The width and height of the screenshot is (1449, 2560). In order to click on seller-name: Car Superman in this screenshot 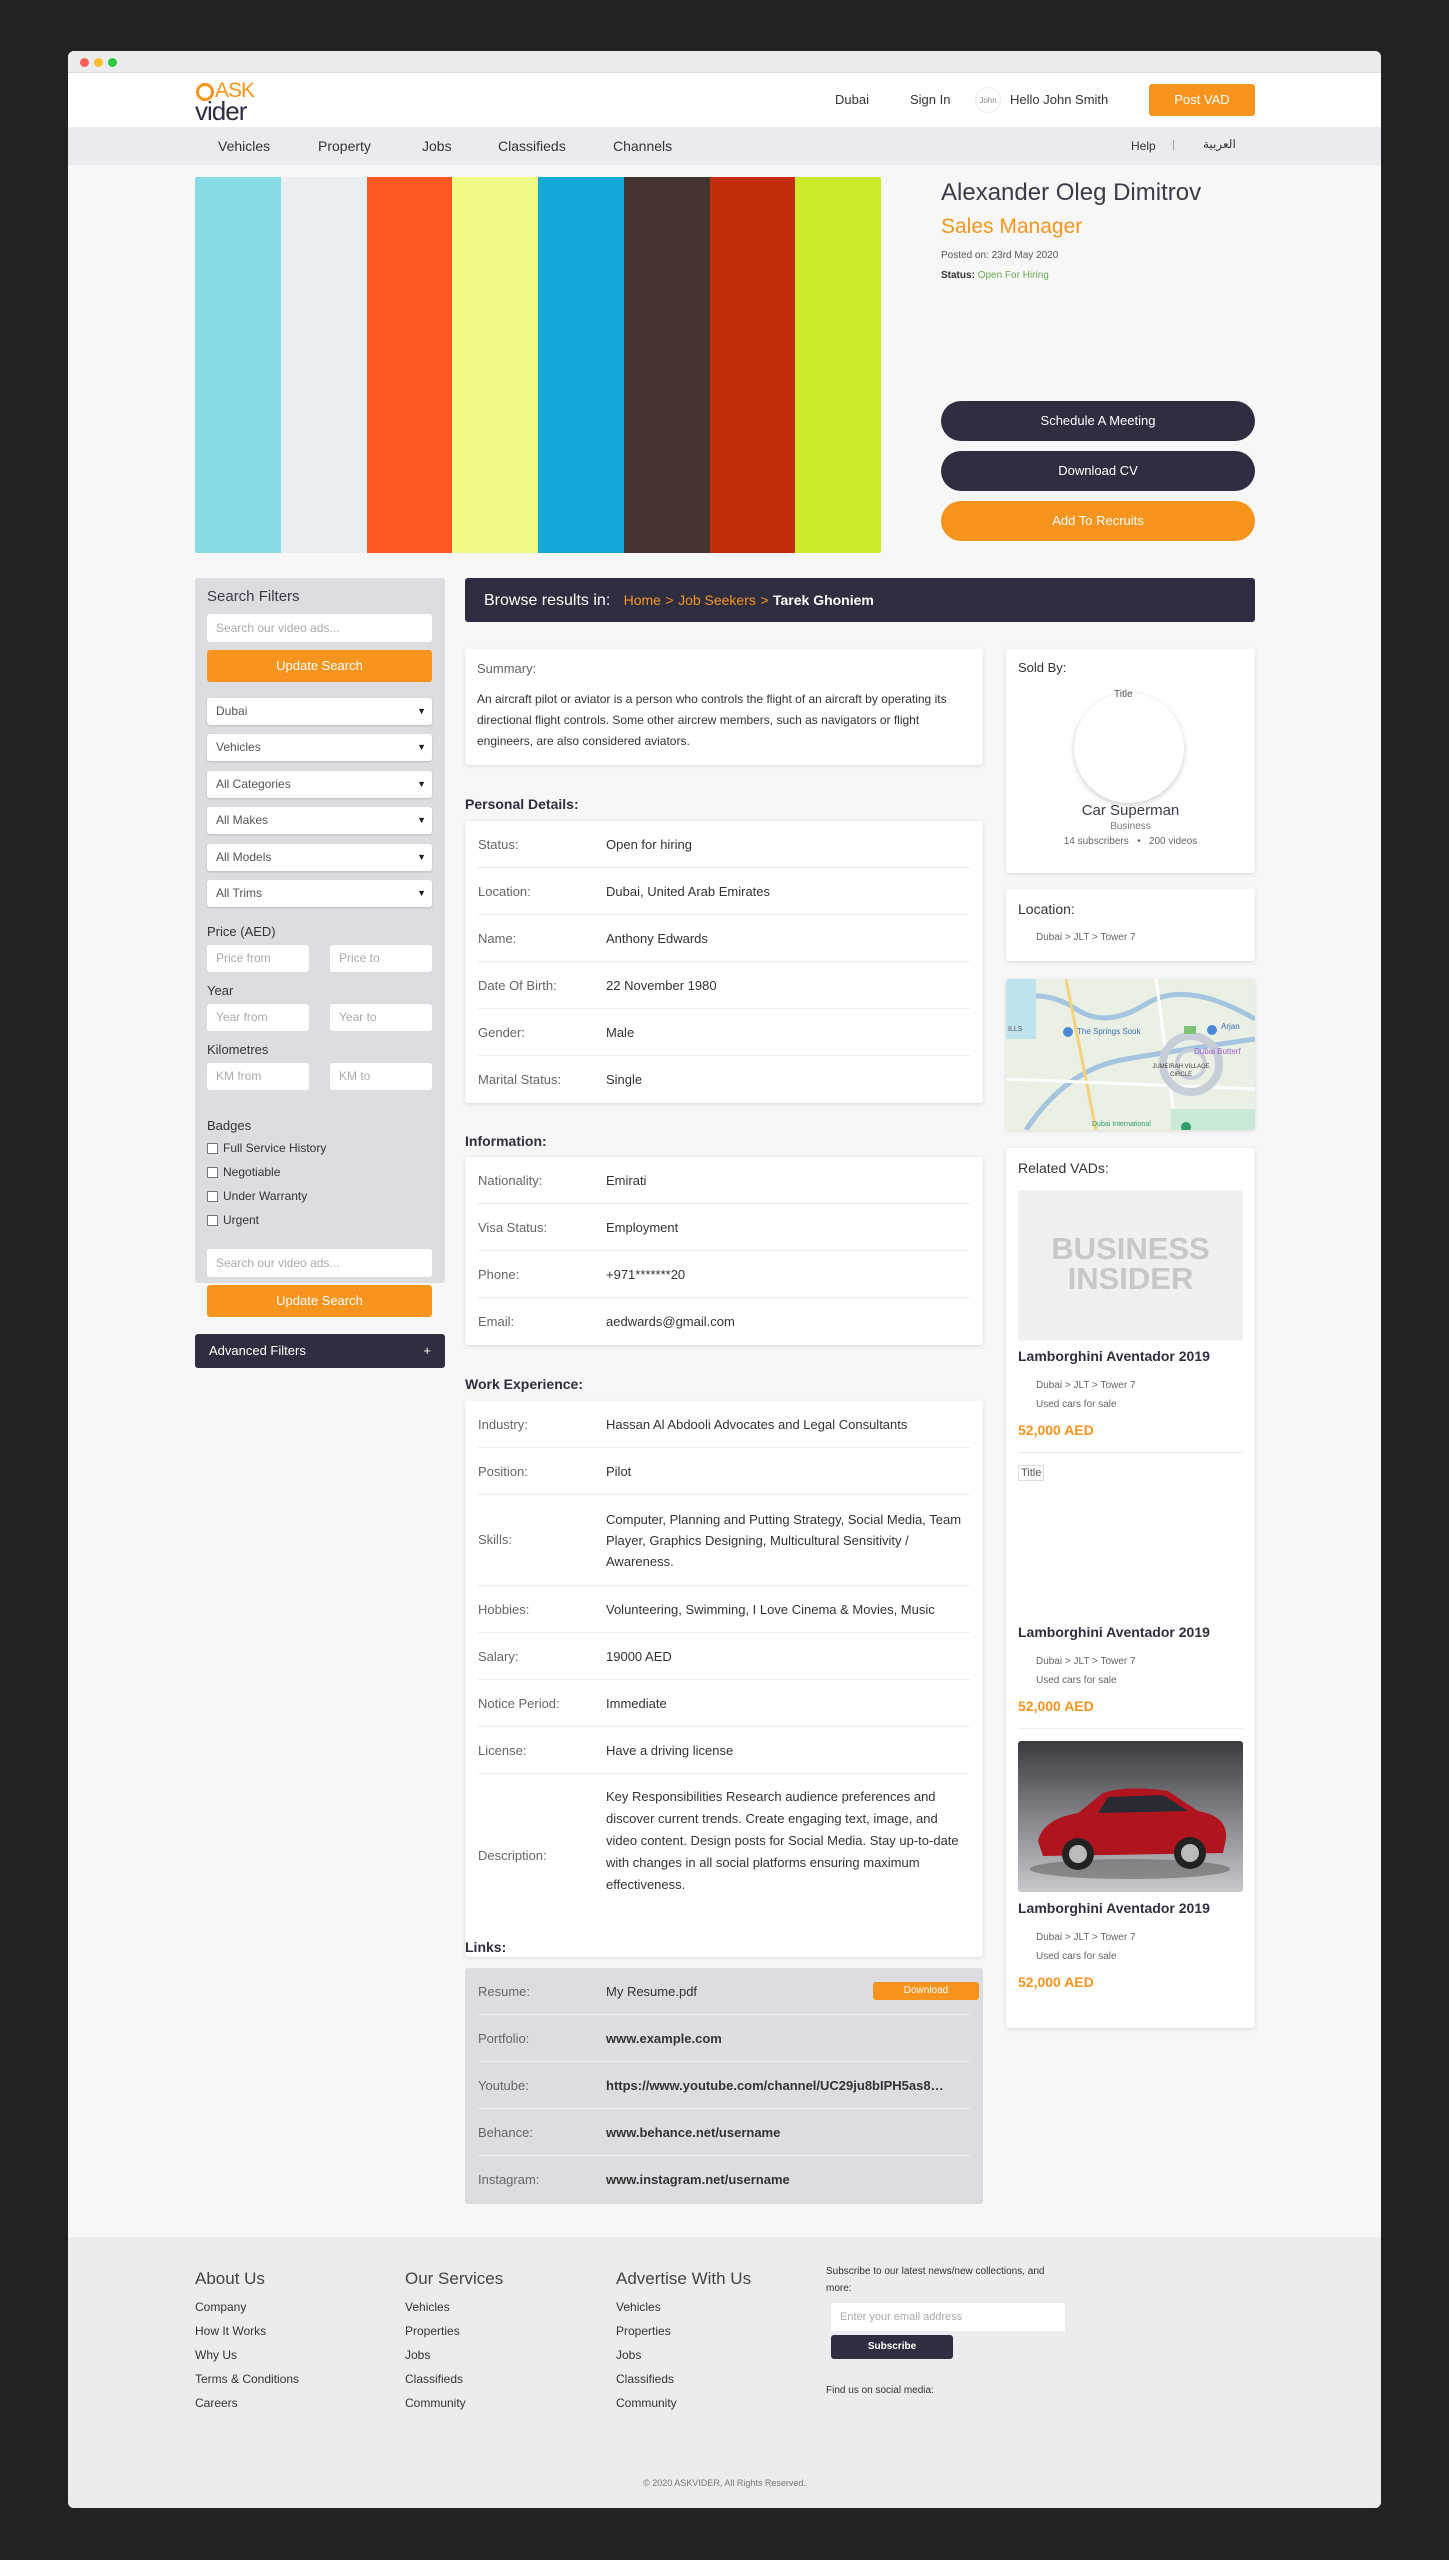, I will do `click(1130, 810)`.